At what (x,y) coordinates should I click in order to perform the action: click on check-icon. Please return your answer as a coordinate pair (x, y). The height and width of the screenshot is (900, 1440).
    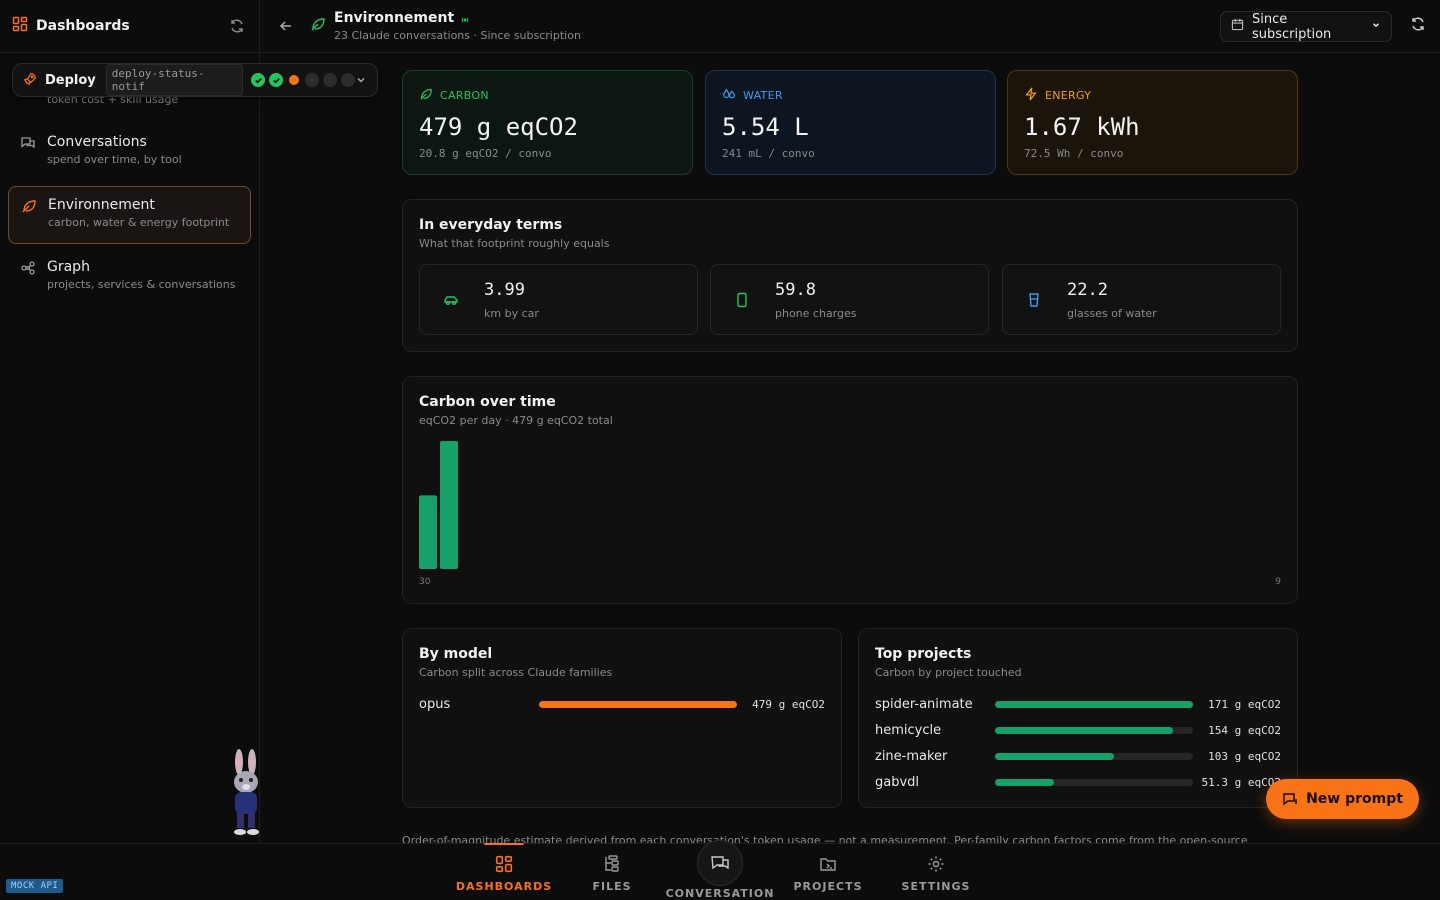
    Looking at the image, I should click on (258, 80).